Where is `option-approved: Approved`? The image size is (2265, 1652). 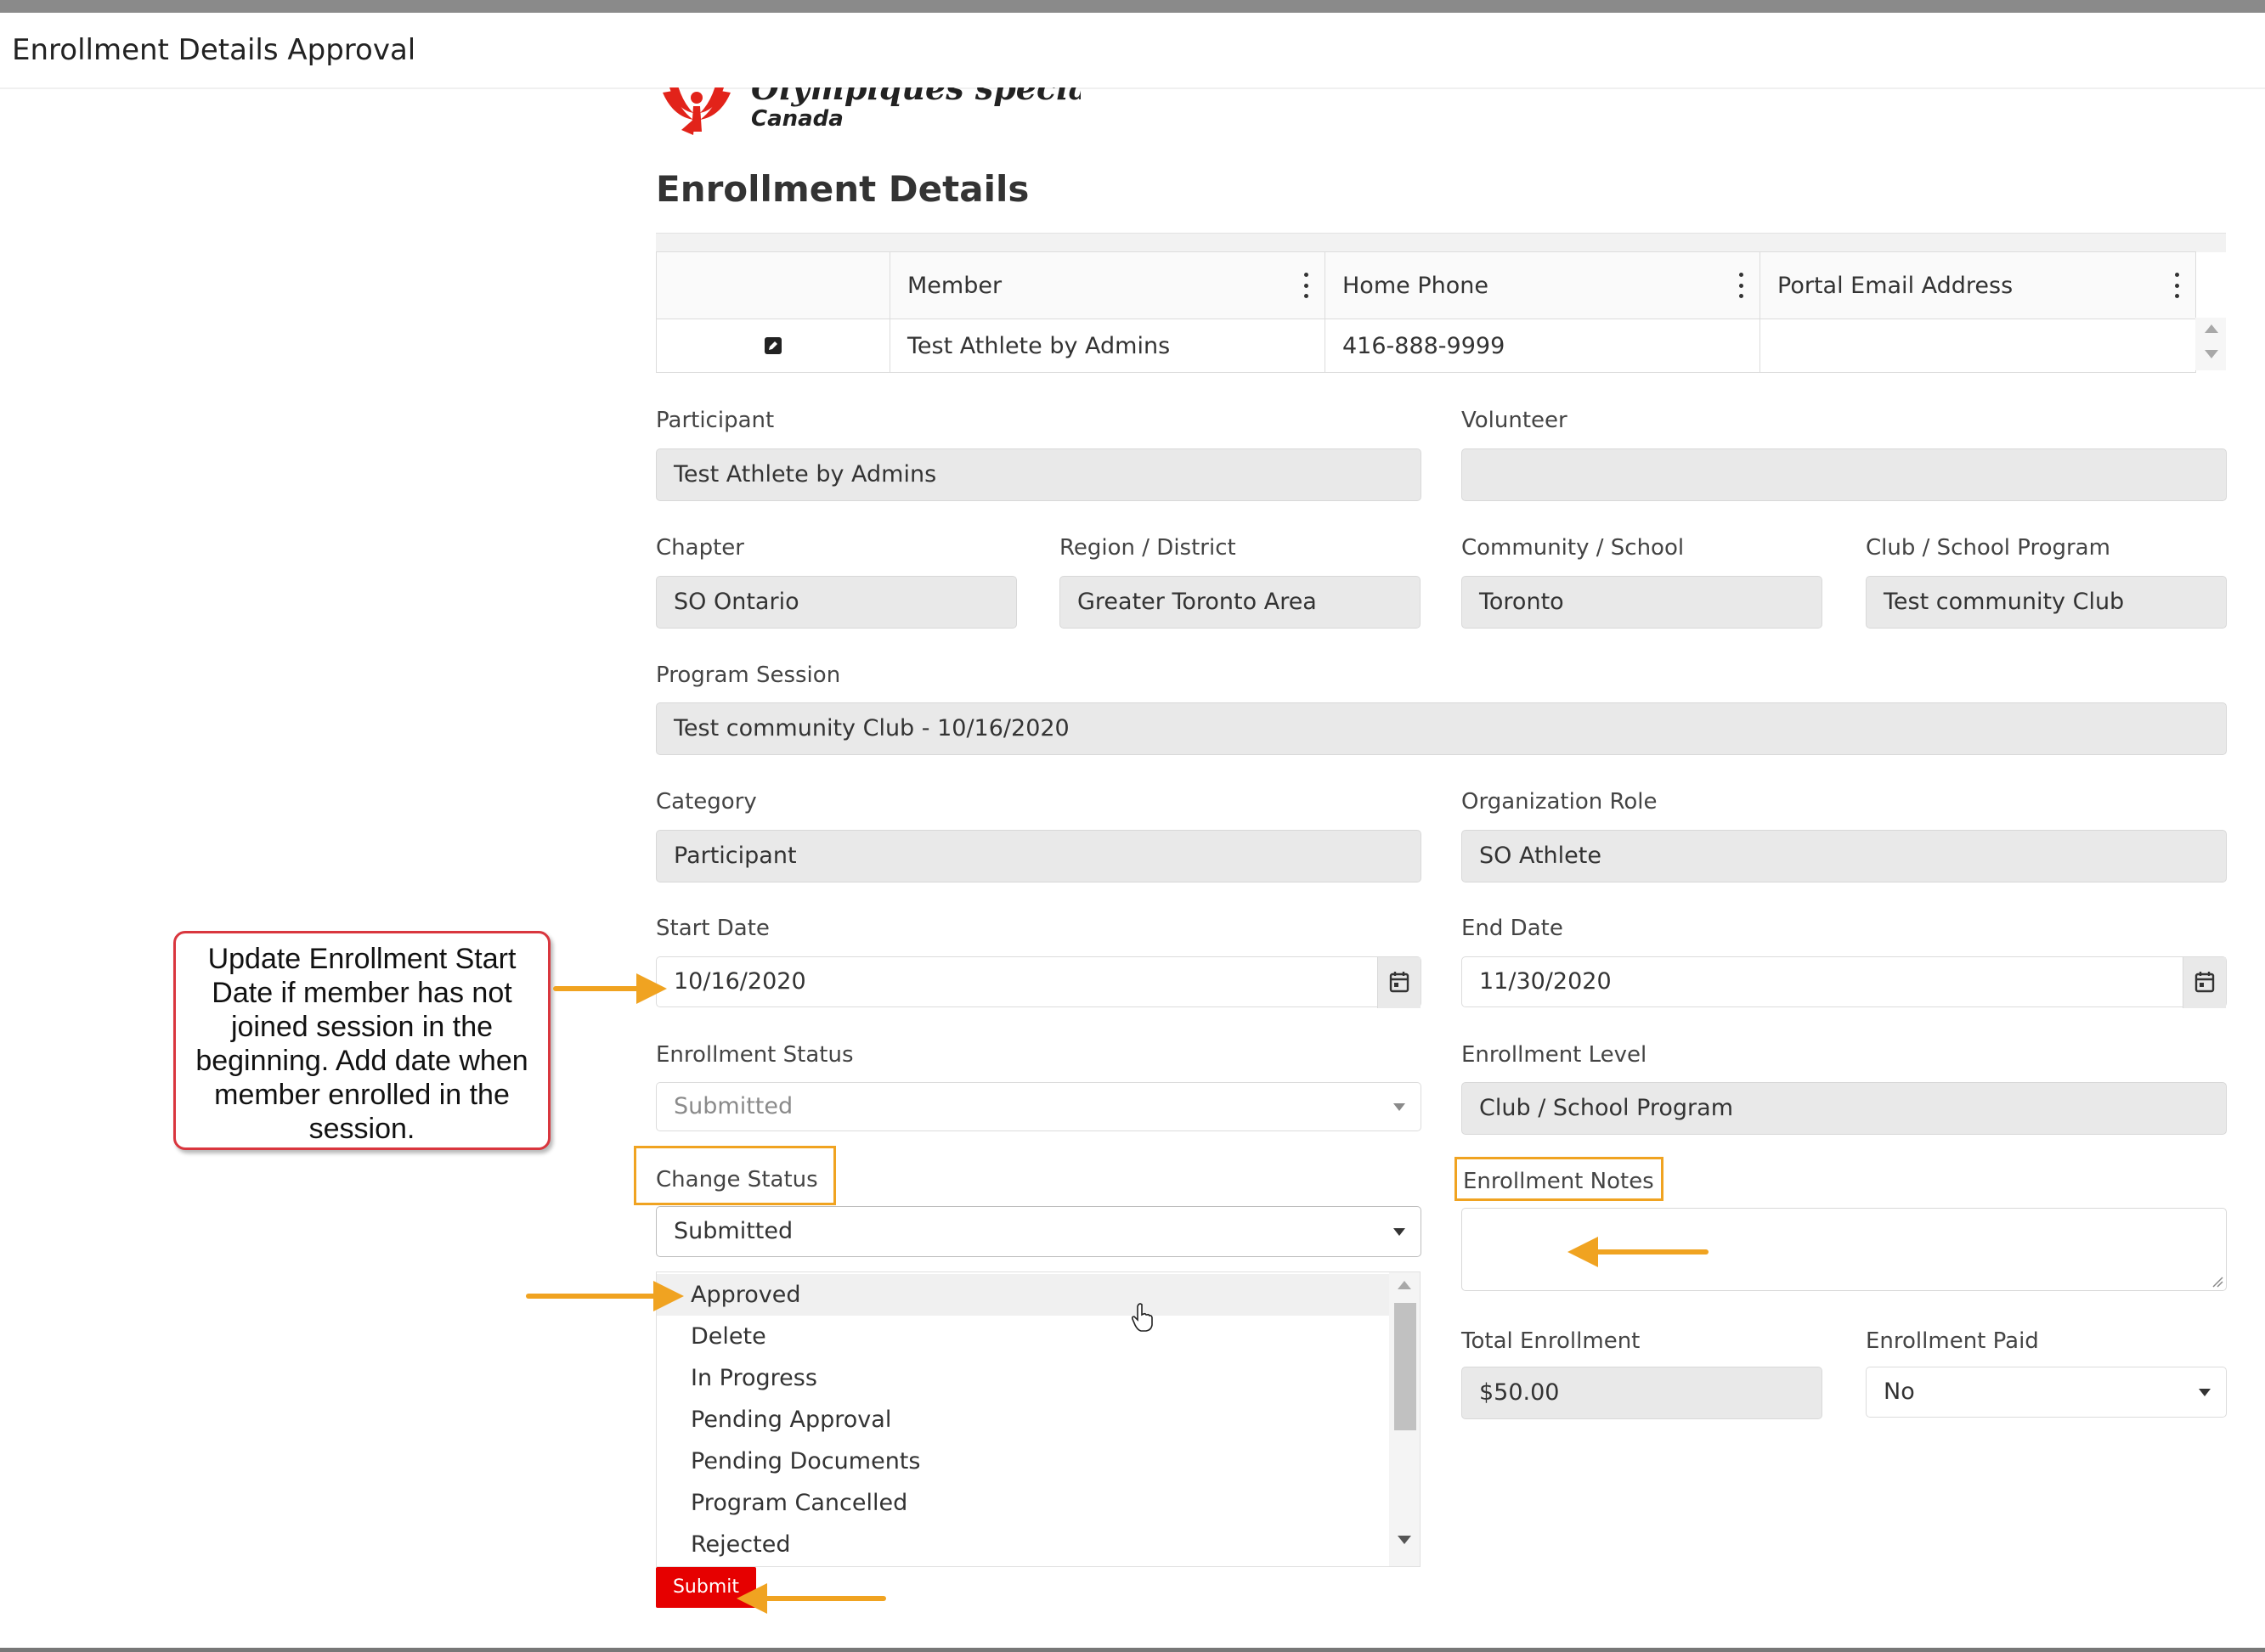
option-approved: Approved is located at coordinates (1024, 1295).